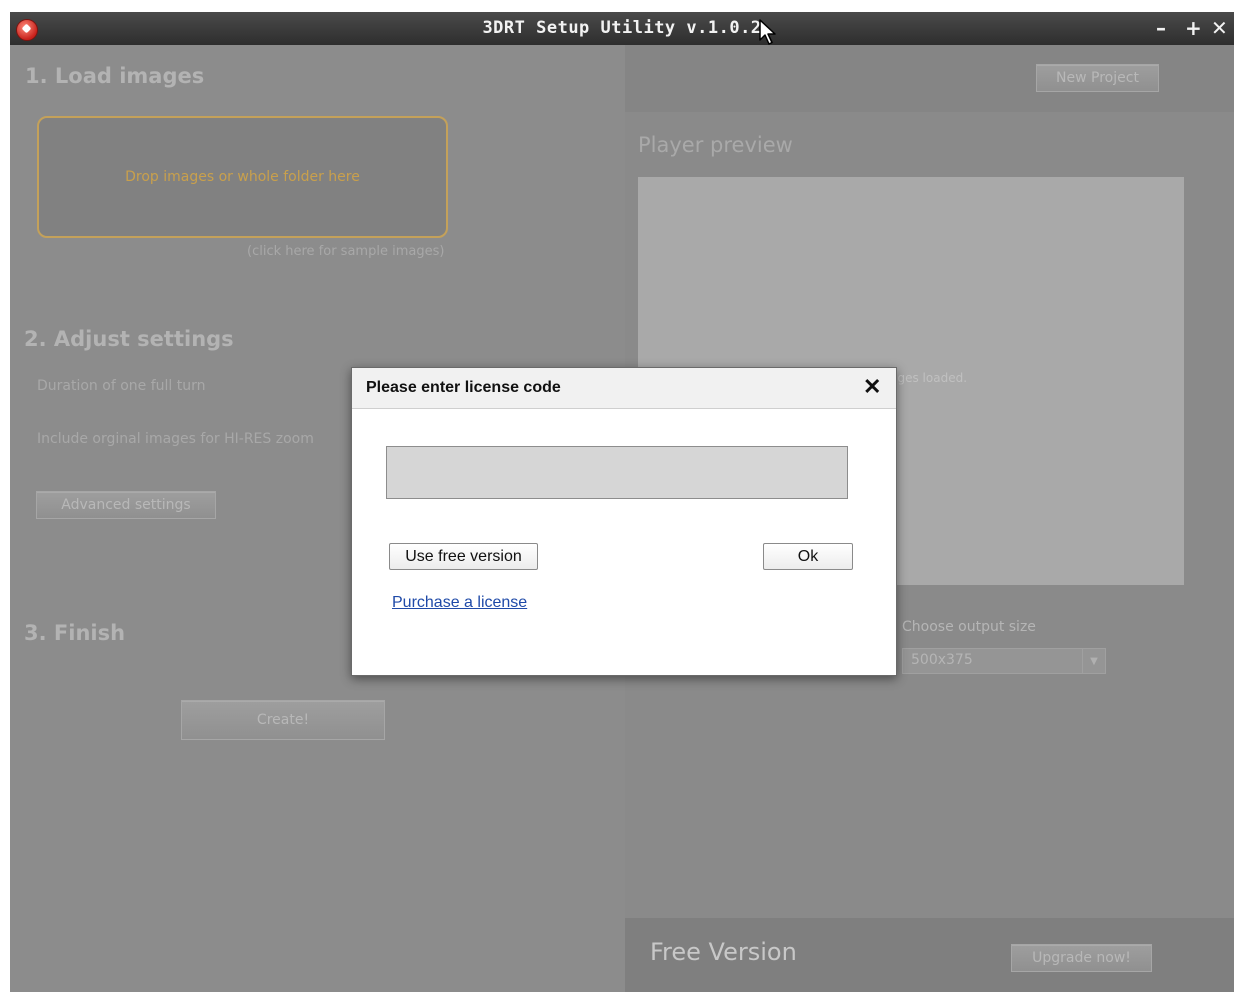 This screenshot has width=1234, height=992. What do you see at coordinates (715, 145) in the screenshot?
I see `player-preview-title: Player preview` at bounding box center [715, 145].